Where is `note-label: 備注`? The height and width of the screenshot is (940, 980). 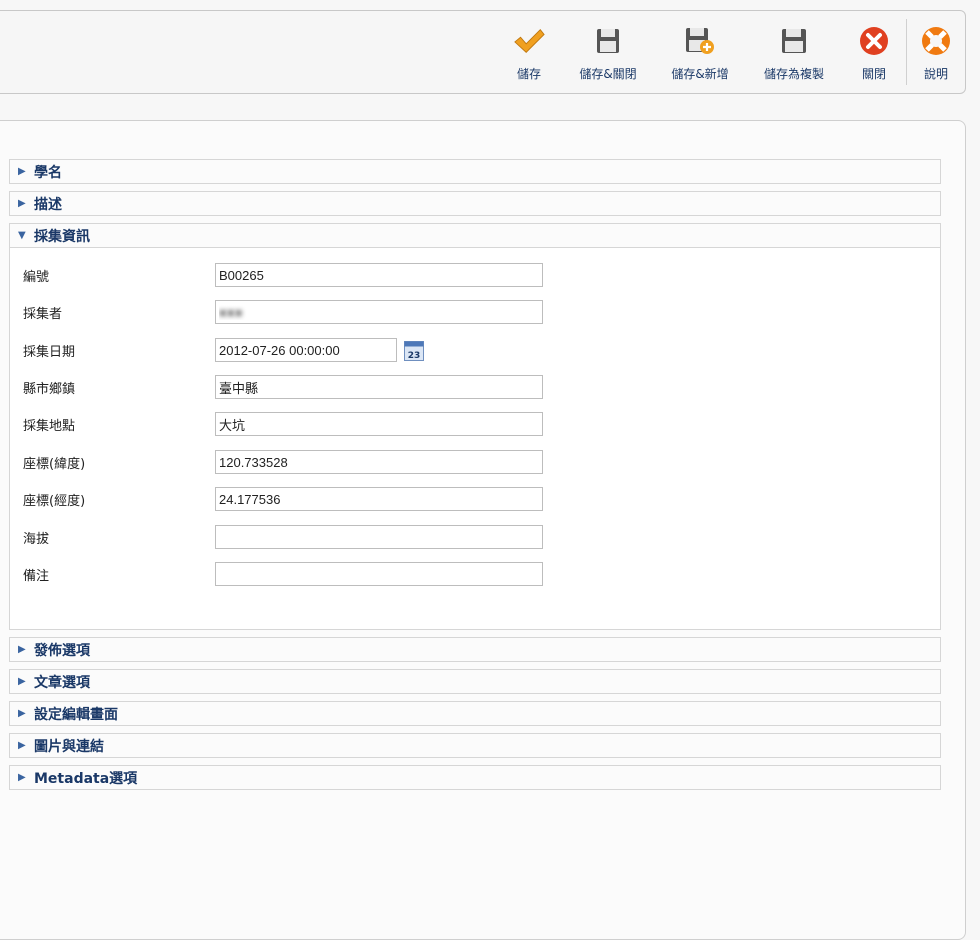 note-label: 備注 is located at coordinates (36, 576).